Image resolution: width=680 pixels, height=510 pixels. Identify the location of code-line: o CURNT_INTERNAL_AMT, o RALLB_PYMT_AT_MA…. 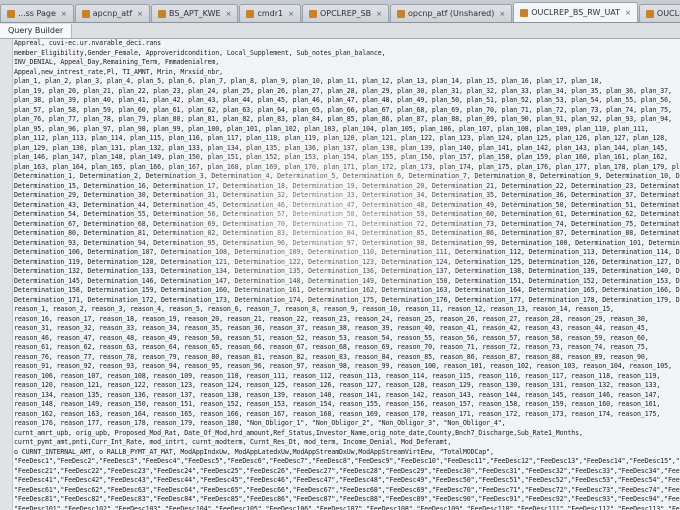
(254, 451).